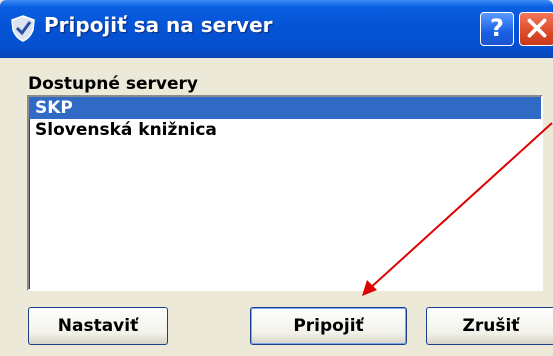 This screenshot has width=553, height=356. I want to click on cancel-button: Zrušiť, so click(489, 326).